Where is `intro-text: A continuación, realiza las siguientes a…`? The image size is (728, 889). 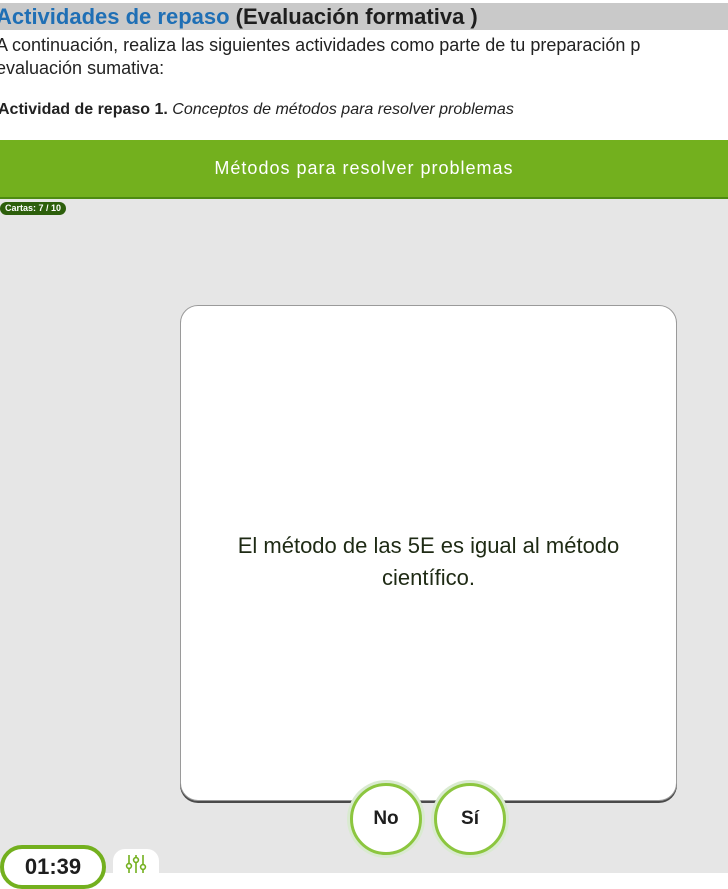 intro-text: A continuación, realiza las siguientes a… is located at coordinates (364, 57).